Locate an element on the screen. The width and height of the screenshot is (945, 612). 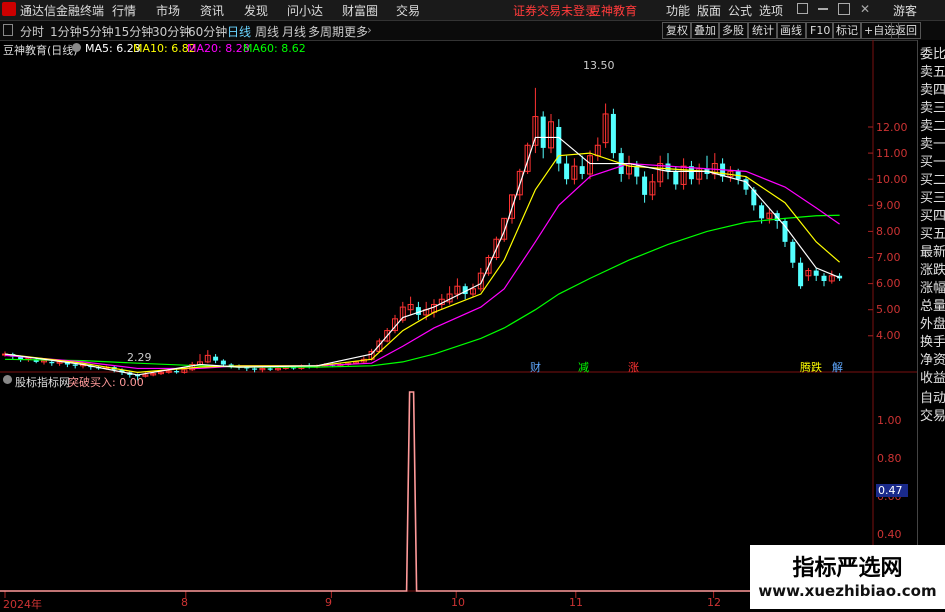
maximize-icon is located at coordinates (844, 9).